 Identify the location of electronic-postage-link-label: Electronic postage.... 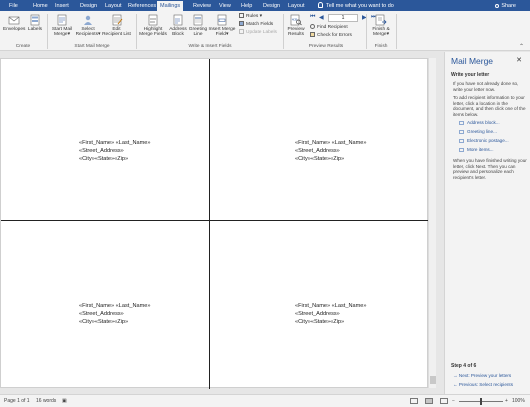
(488, 140).